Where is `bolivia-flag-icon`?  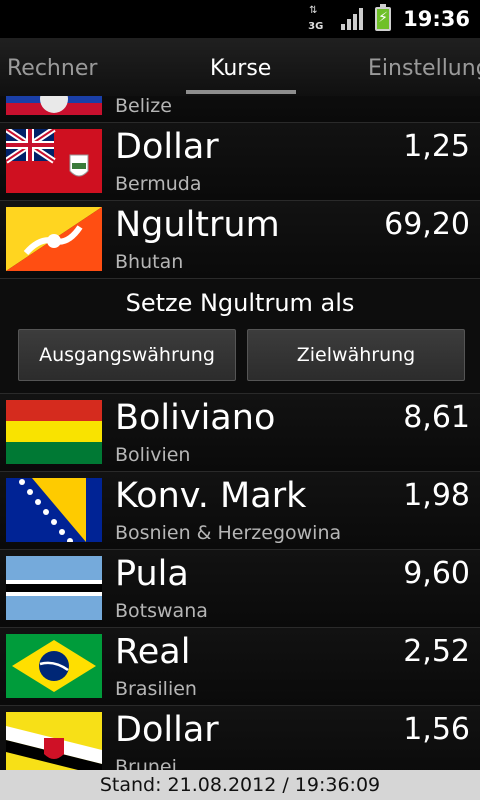 bolivia-flag-icon is located at coordinates (54, 432).